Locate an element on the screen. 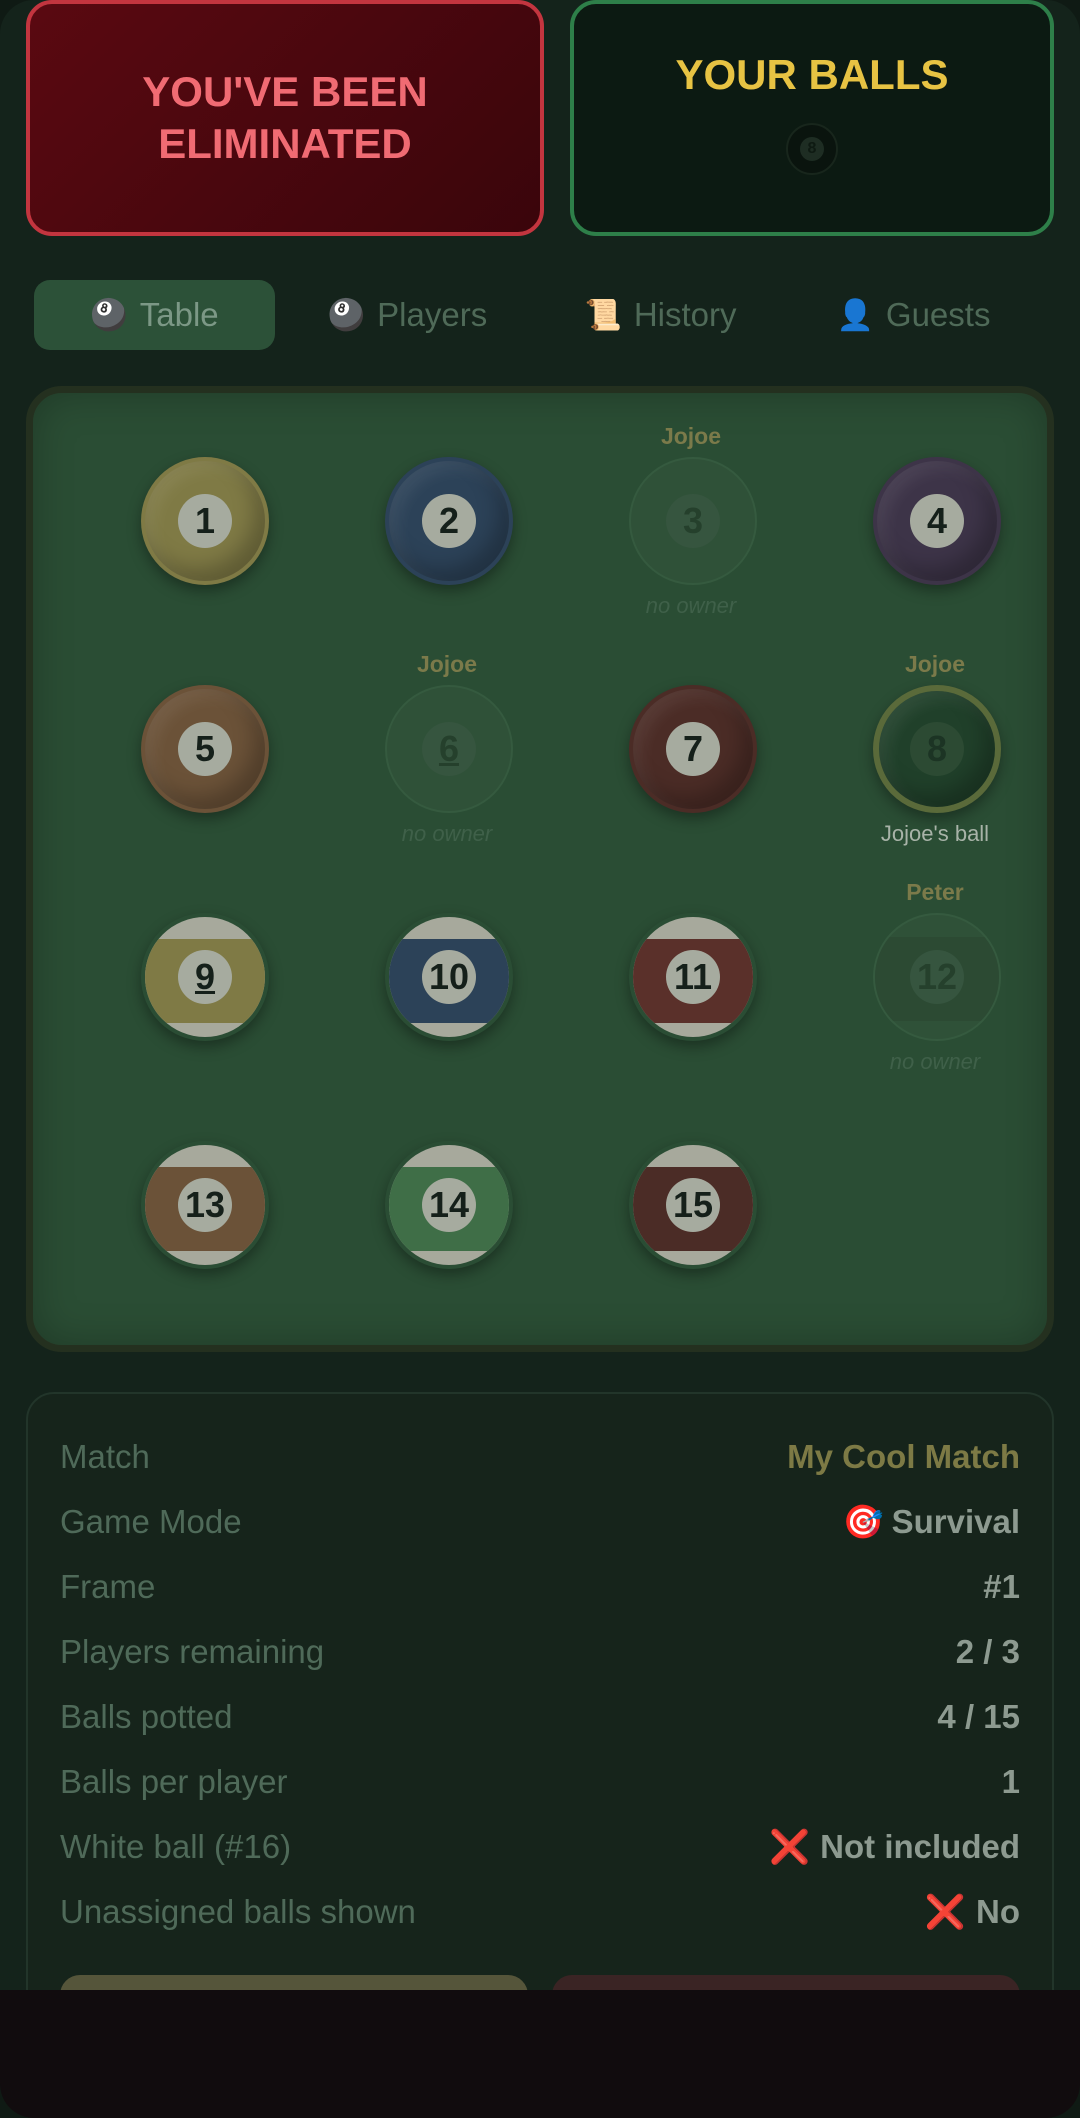 The width and height of the screenshot is (1080, 2118). scroll-icon: 📜 is located at coordinates (603, 315).